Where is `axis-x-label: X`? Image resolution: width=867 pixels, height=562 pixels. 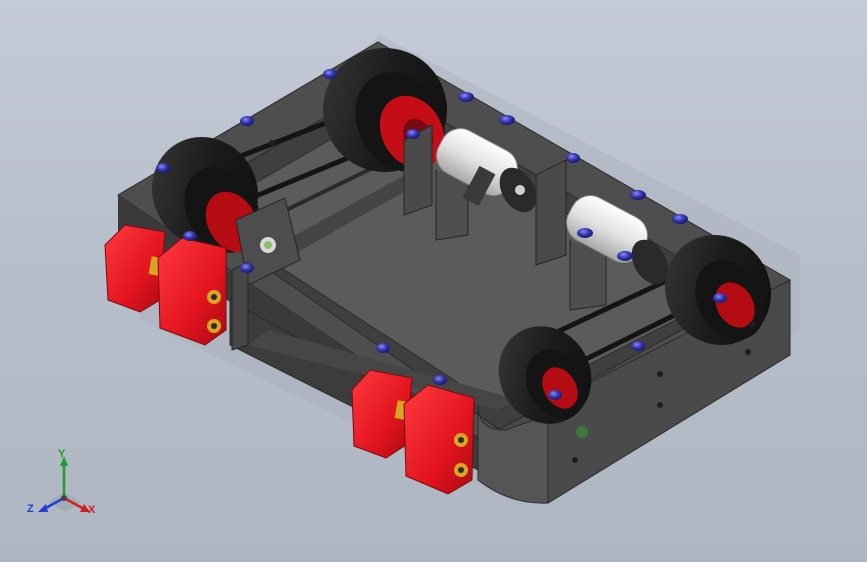 axis-x-label: X is located at coordinates (92, 510).